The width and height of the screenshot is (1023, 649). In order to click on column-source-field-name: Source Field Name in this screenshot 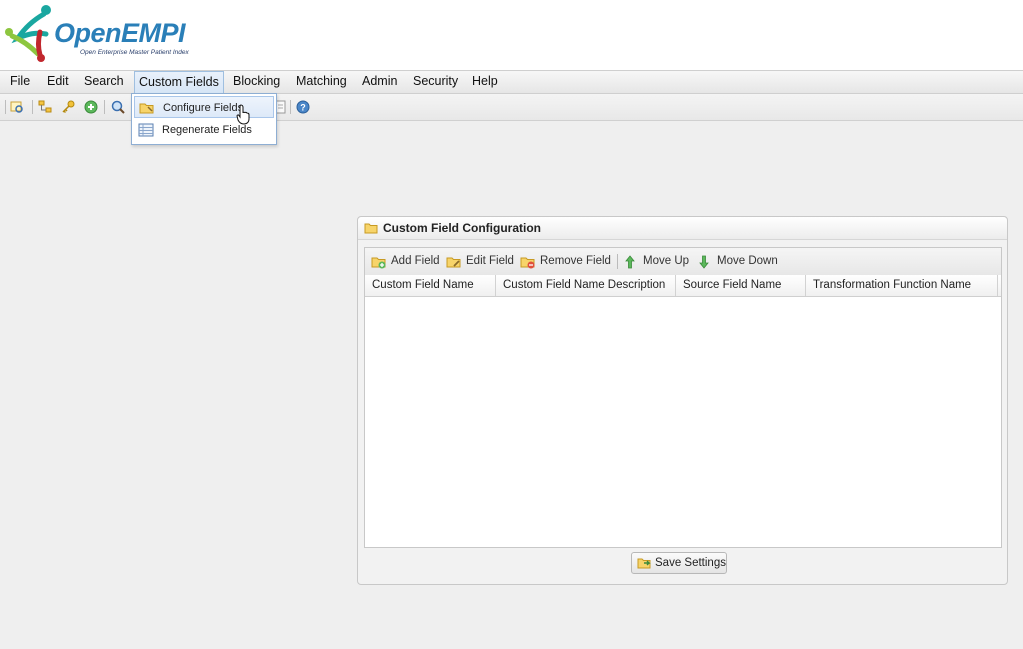, I will do `click(741, 285)`.